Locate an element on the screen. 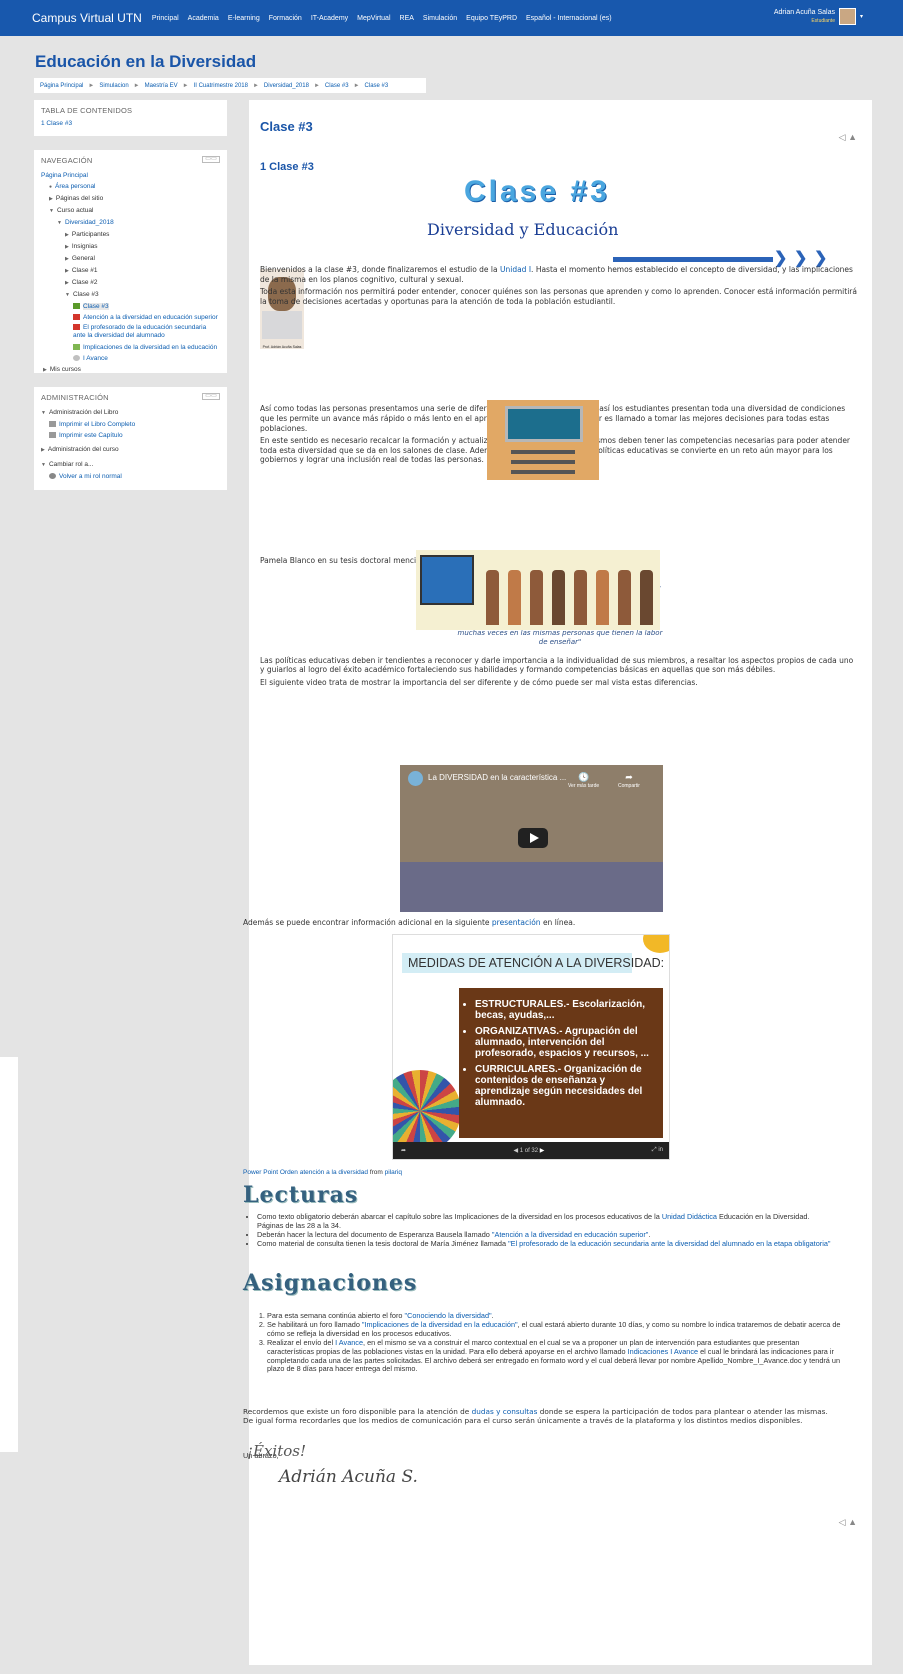 This screenshot has height=1674, width=903. prev-slide-icon: ◀ is located at coordinates (515, 1151).